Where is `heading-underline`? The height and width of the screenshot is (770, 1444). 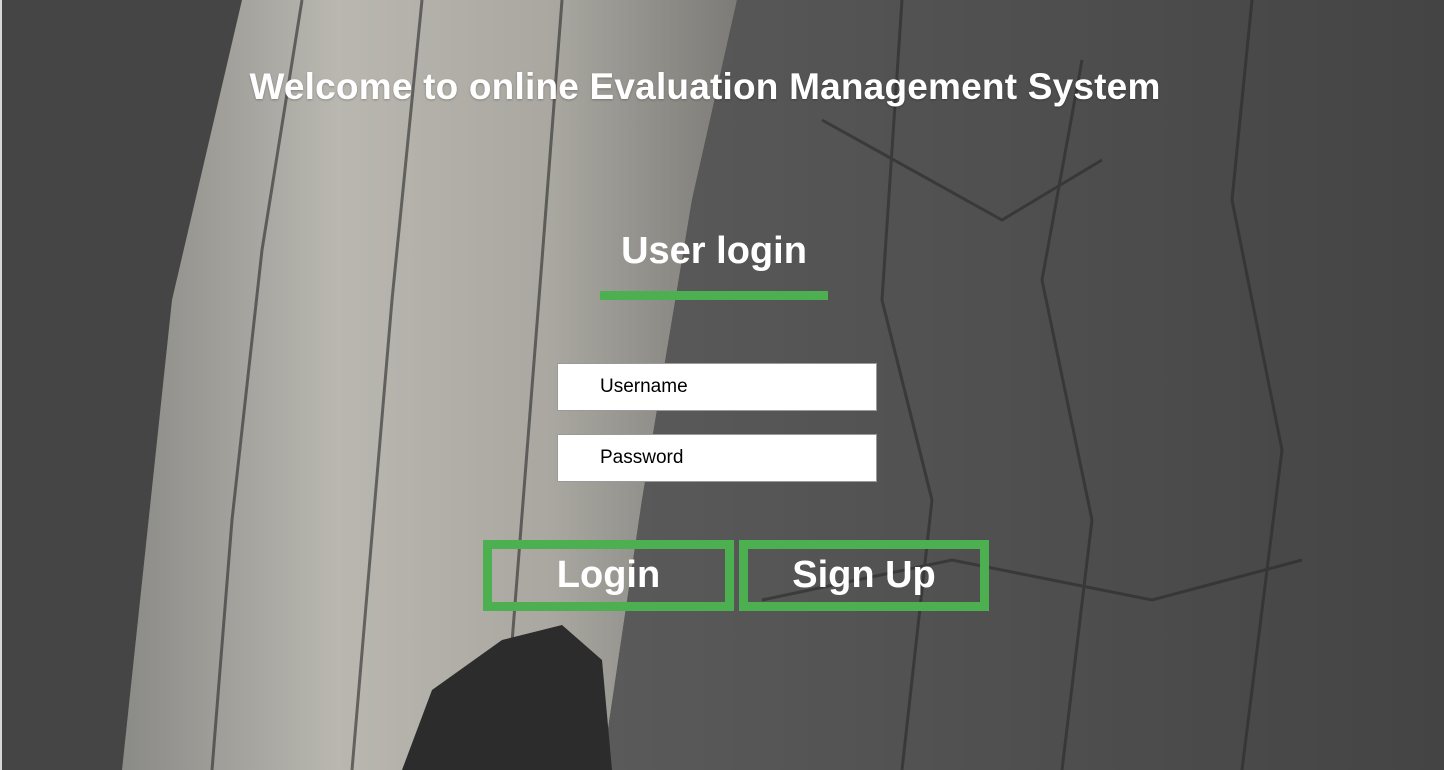
heading-underline is located at coordinates (714, 295).